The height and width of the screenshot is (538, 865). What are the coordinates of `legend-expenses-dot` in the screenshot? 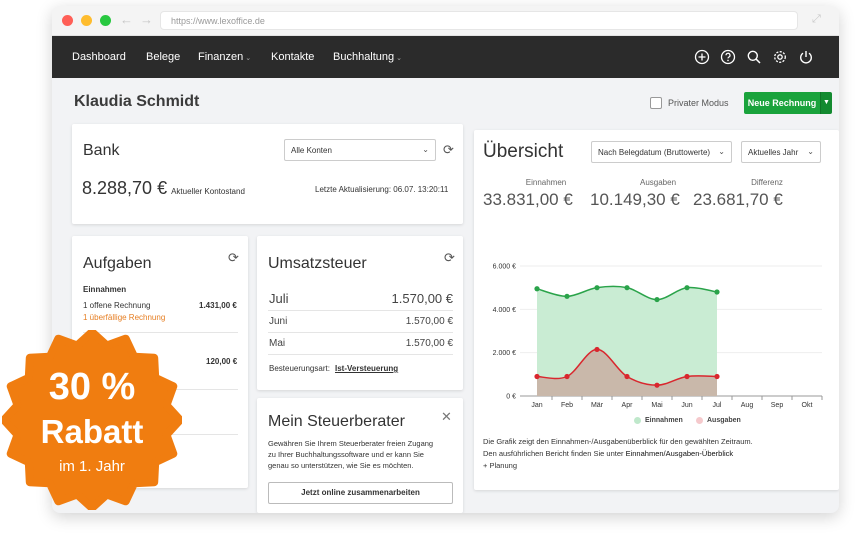 It's located at (699, 420).